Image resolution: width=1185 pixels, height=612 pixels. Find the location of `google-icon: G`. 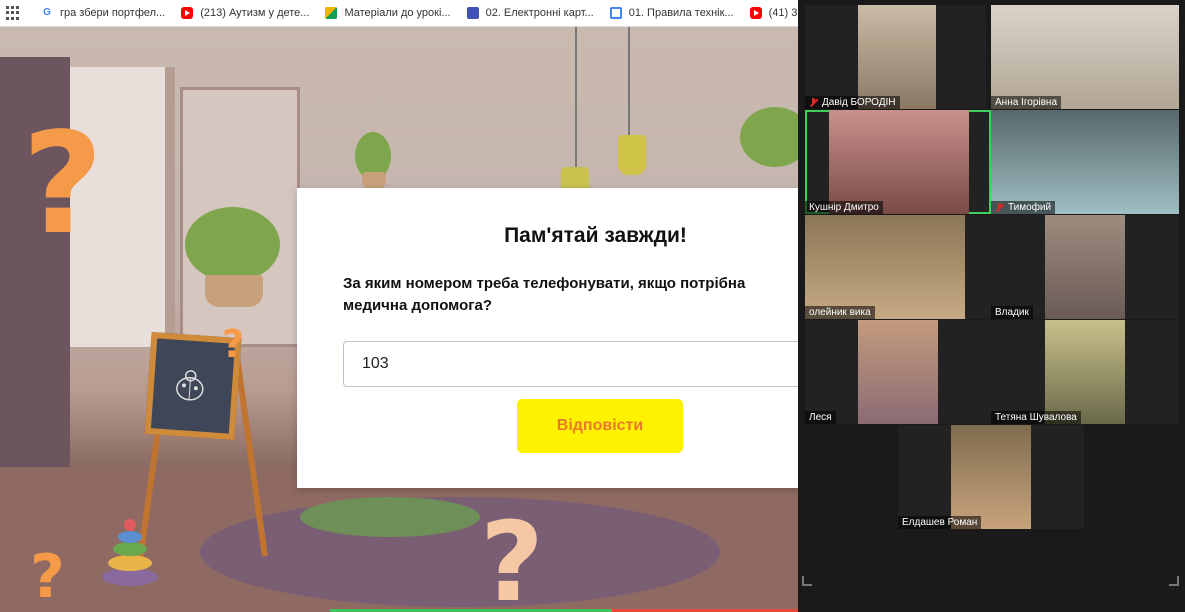

google-icon: G is located at coordinates (47, 13).